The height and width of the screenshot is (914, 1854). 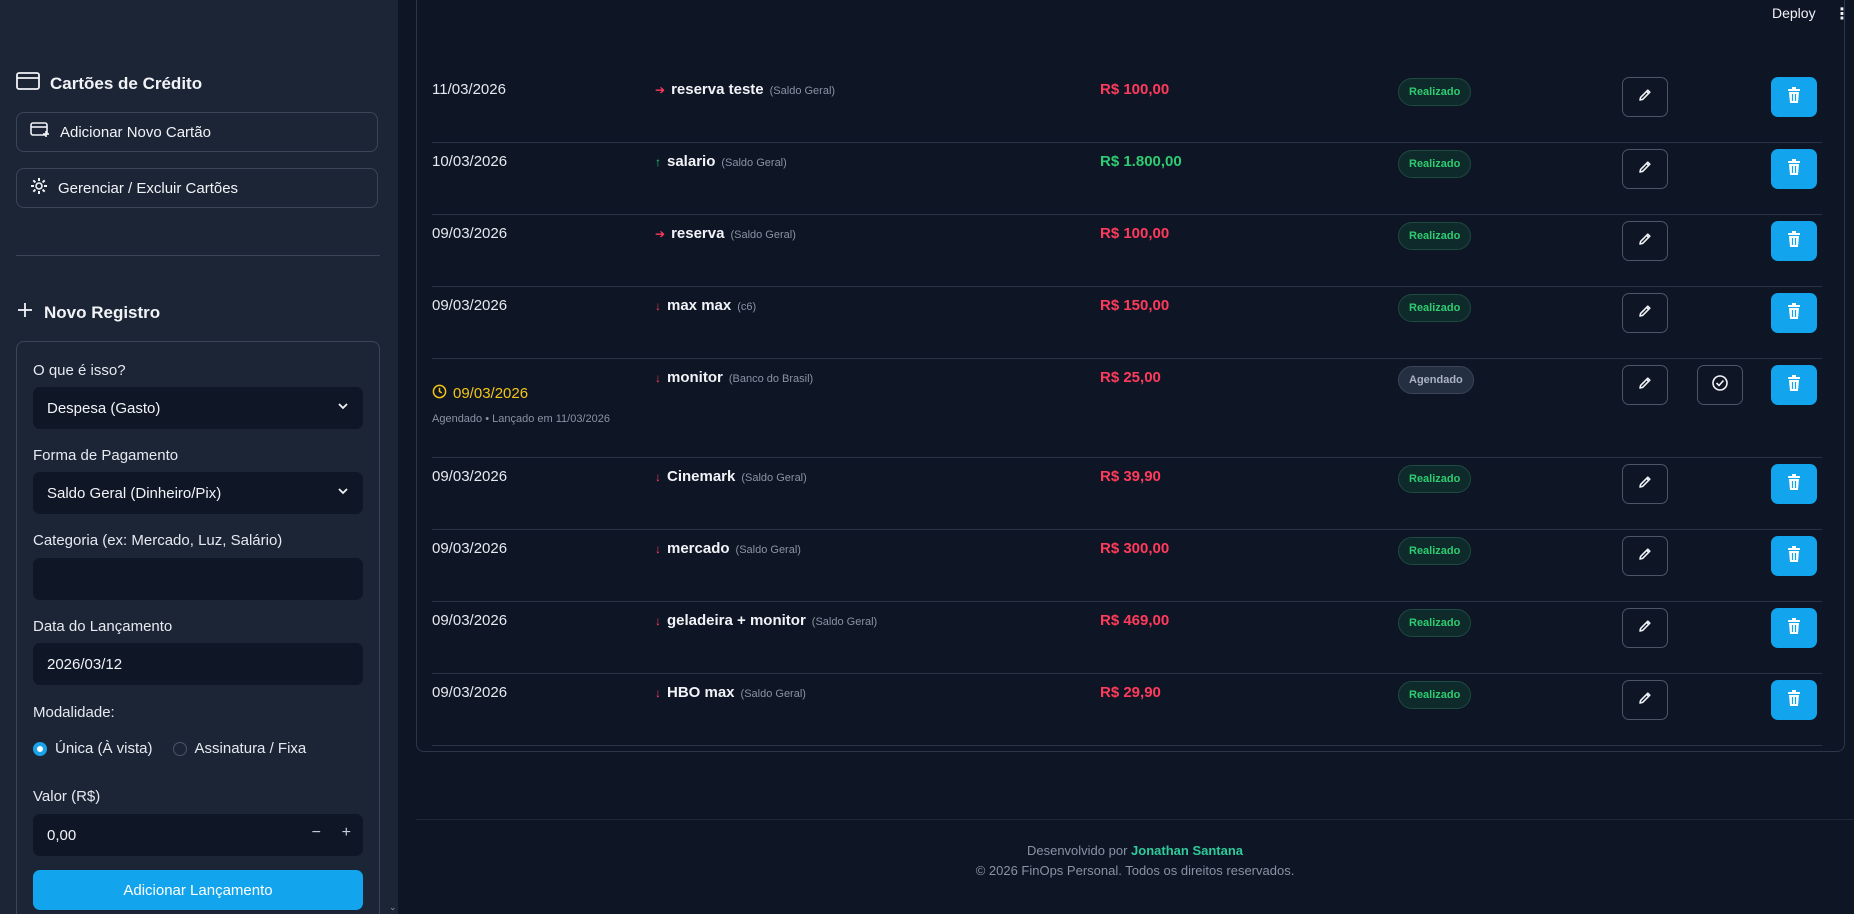 What do you see at coordinates (88, 312) in the screenshot?
I see `new-record-title: Novo Registro` at bounding box center [88, 312].